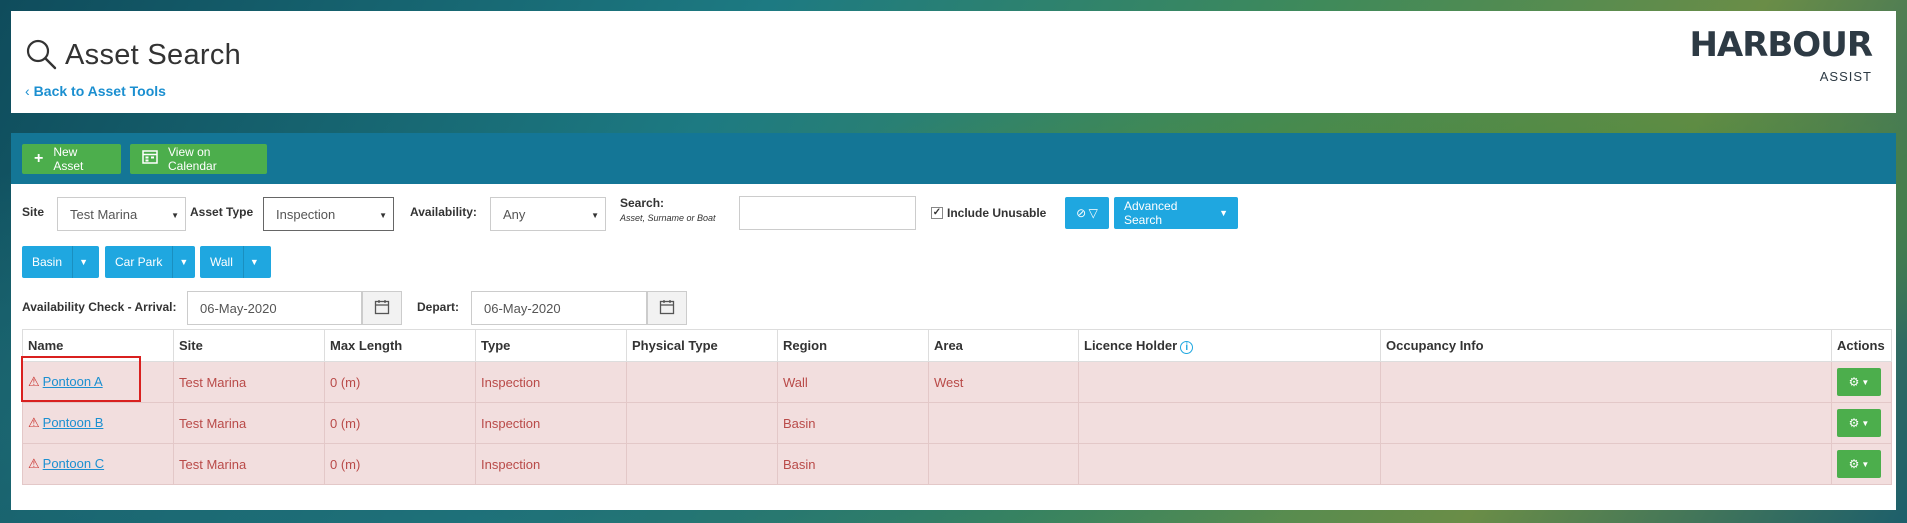  I want to click on column-header: Site, so click(249, 345).